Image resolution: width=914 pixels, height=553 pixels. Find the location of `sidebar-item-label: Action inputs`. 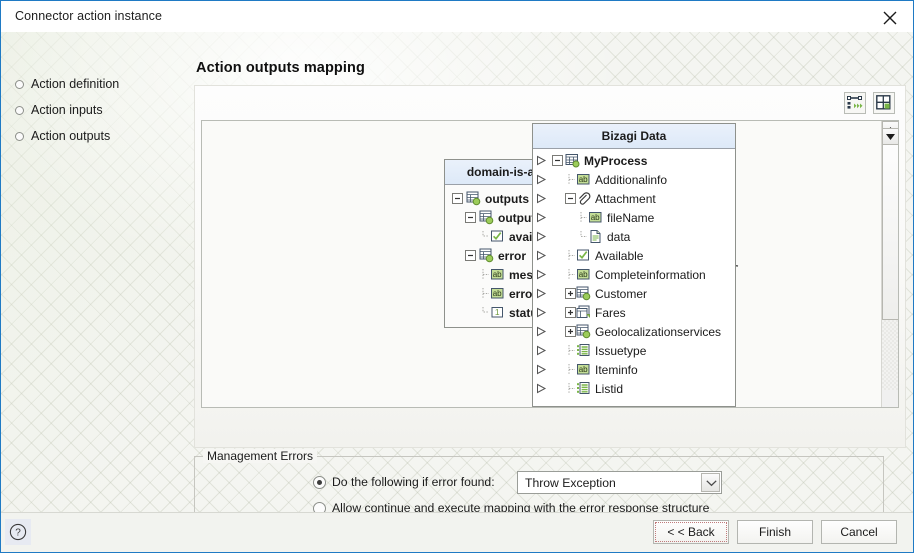

sidebar-item-label: Action inputs is located at coordinates (67, 110).